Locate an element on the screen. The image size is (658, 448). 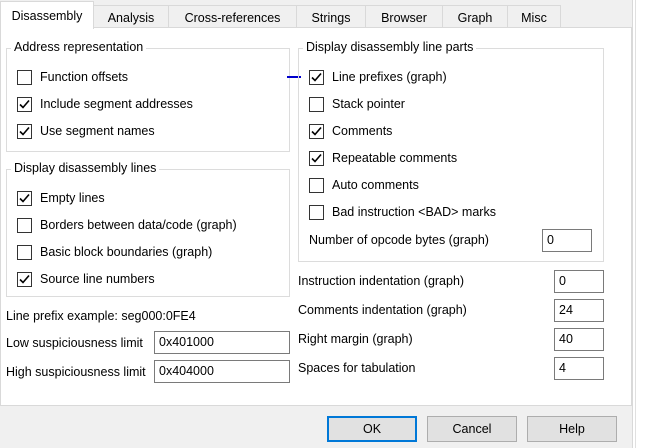
tab-label: Cross-references is located at coordinates (232, 17).